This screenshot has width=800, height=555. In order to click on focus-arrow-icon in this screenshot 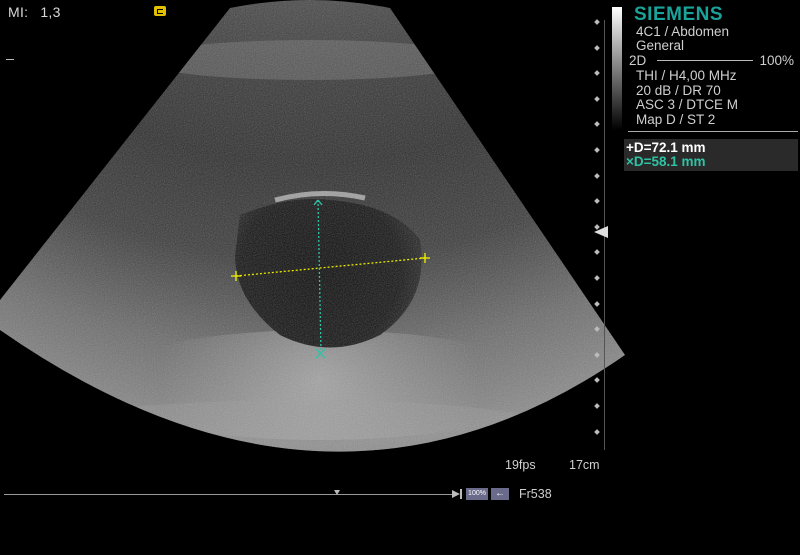, I will do `click(601, 232)`.